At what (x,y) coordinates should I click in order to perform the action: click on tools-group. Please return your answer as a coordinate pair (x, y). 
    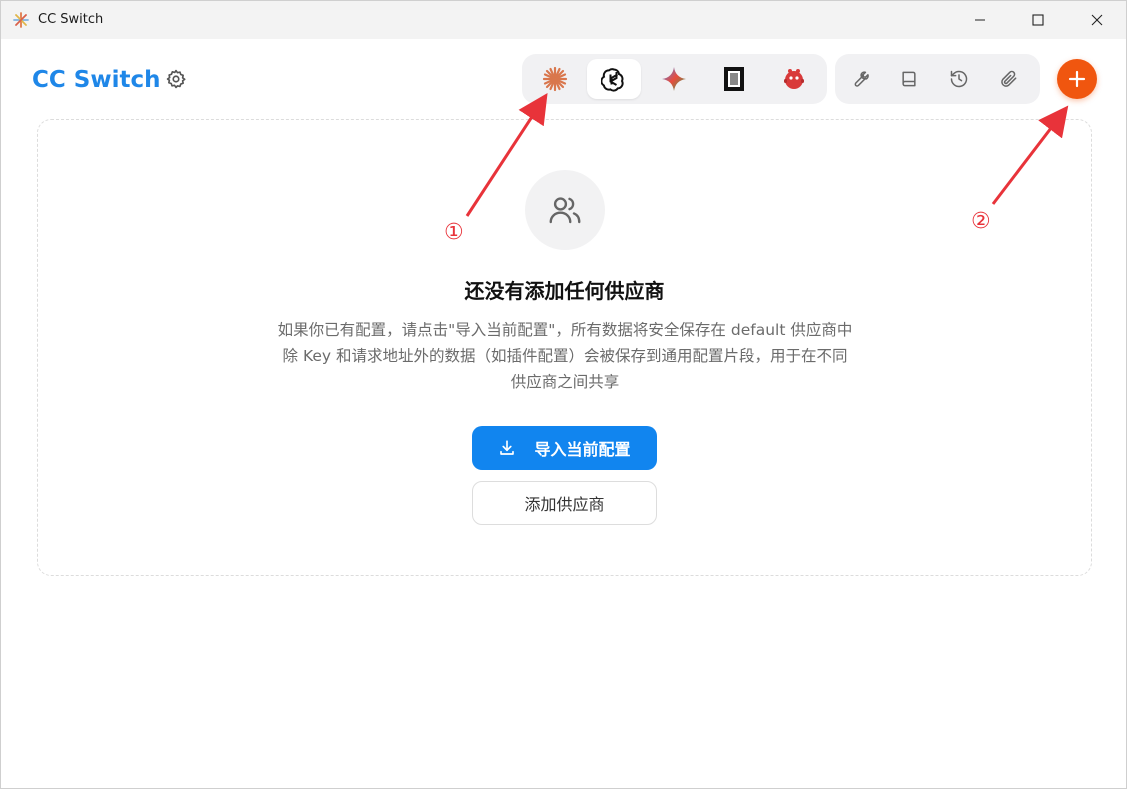
    Looking at the image, I should click on (937, 79).